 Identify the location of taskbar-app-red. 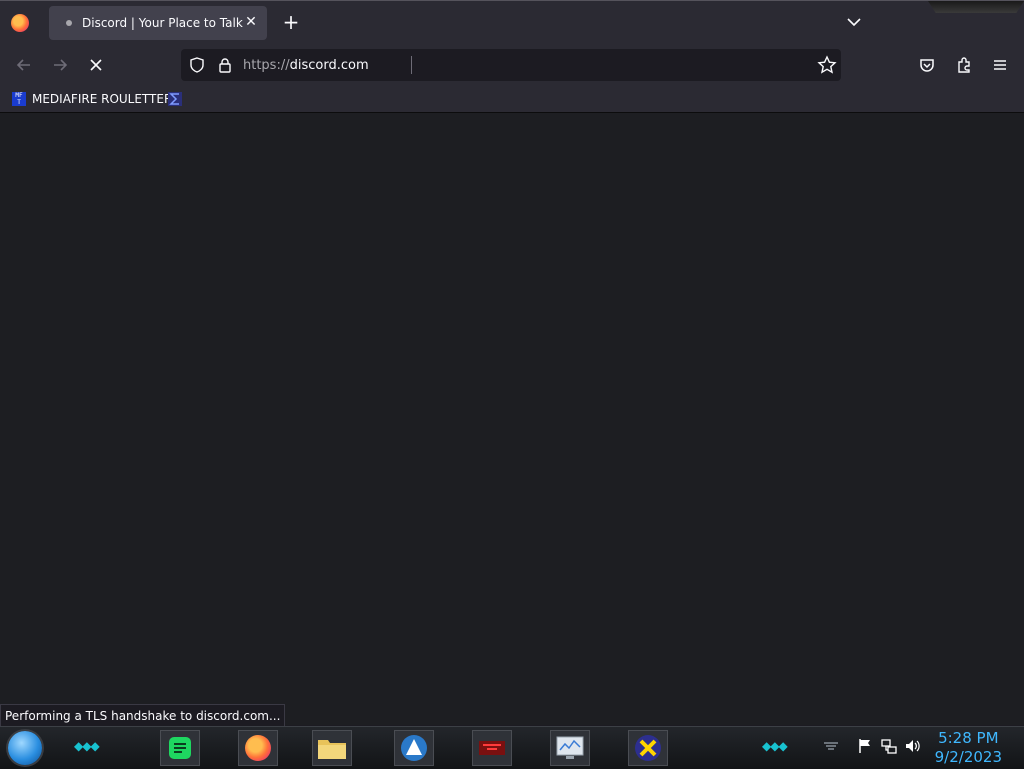
(492, 748).